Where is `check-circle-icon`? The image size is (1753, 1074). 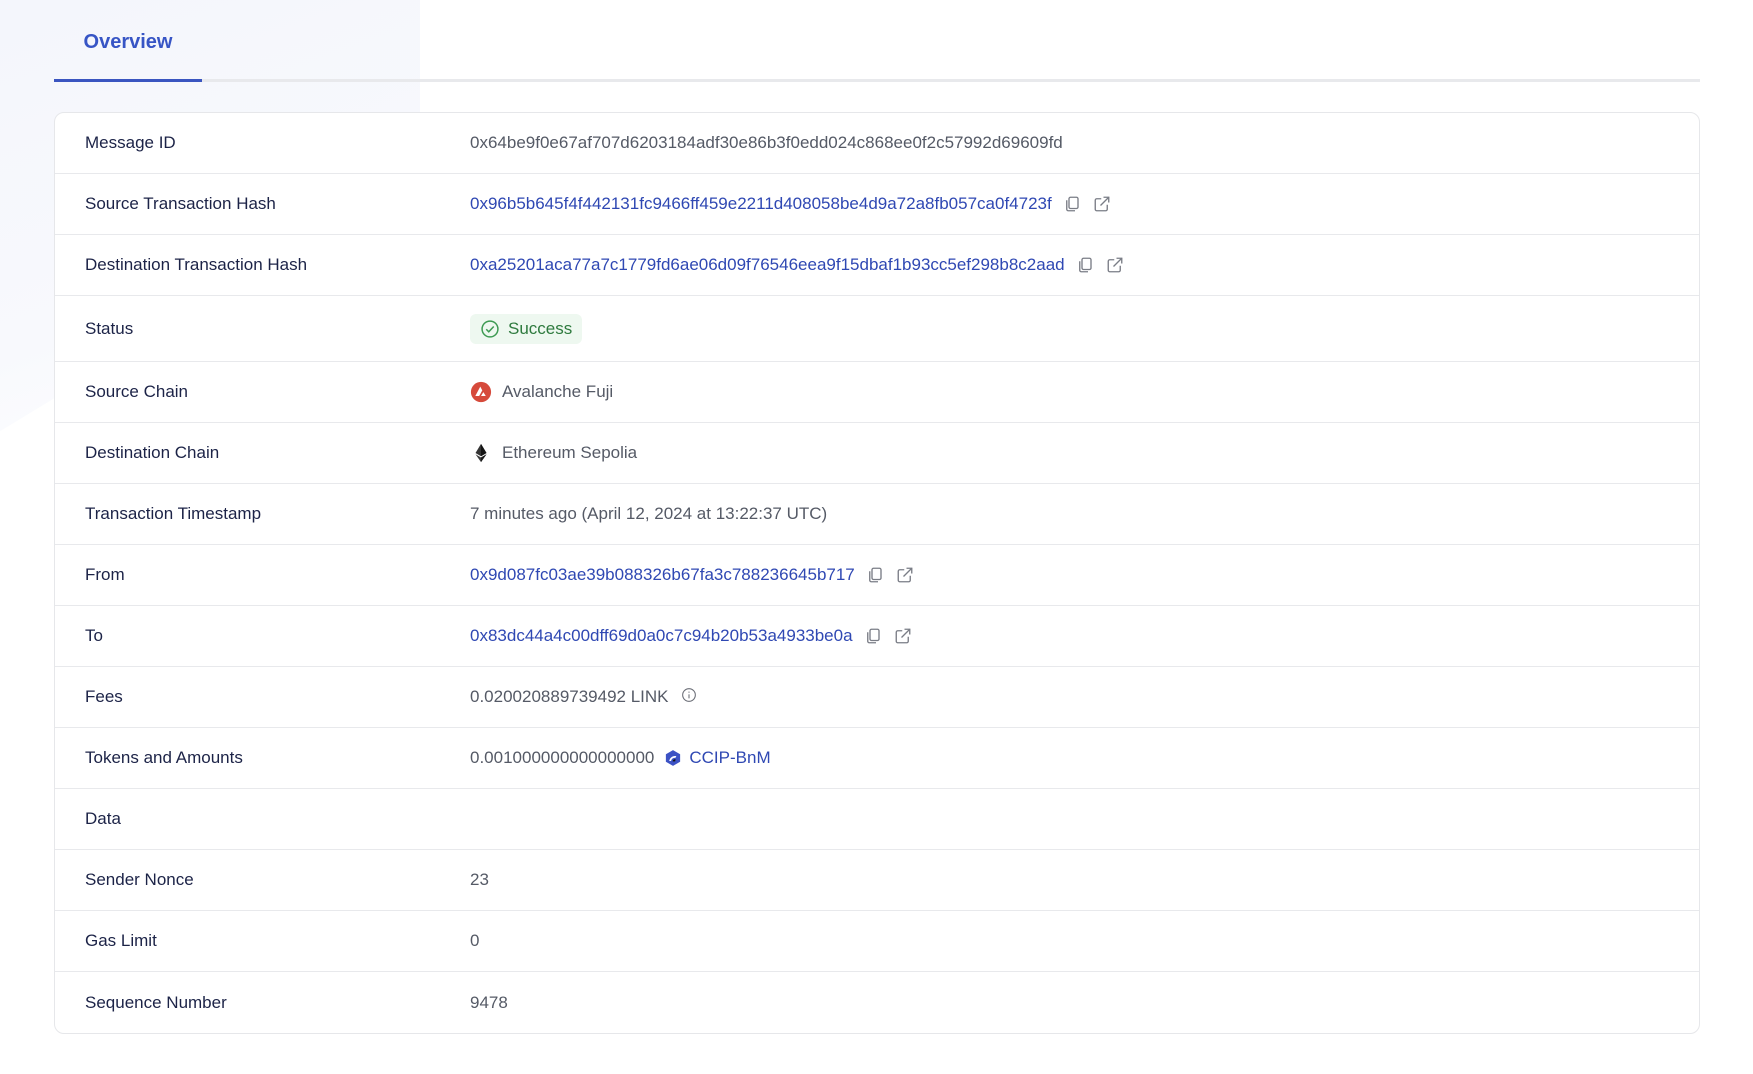 check-circle-icon is located at coordinates (490, 328).